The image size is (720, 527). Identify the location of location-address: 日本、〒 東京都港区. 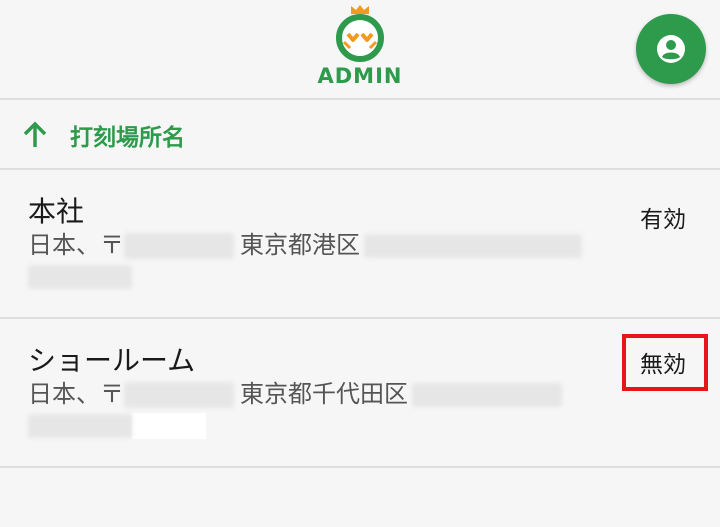
(323, 261).